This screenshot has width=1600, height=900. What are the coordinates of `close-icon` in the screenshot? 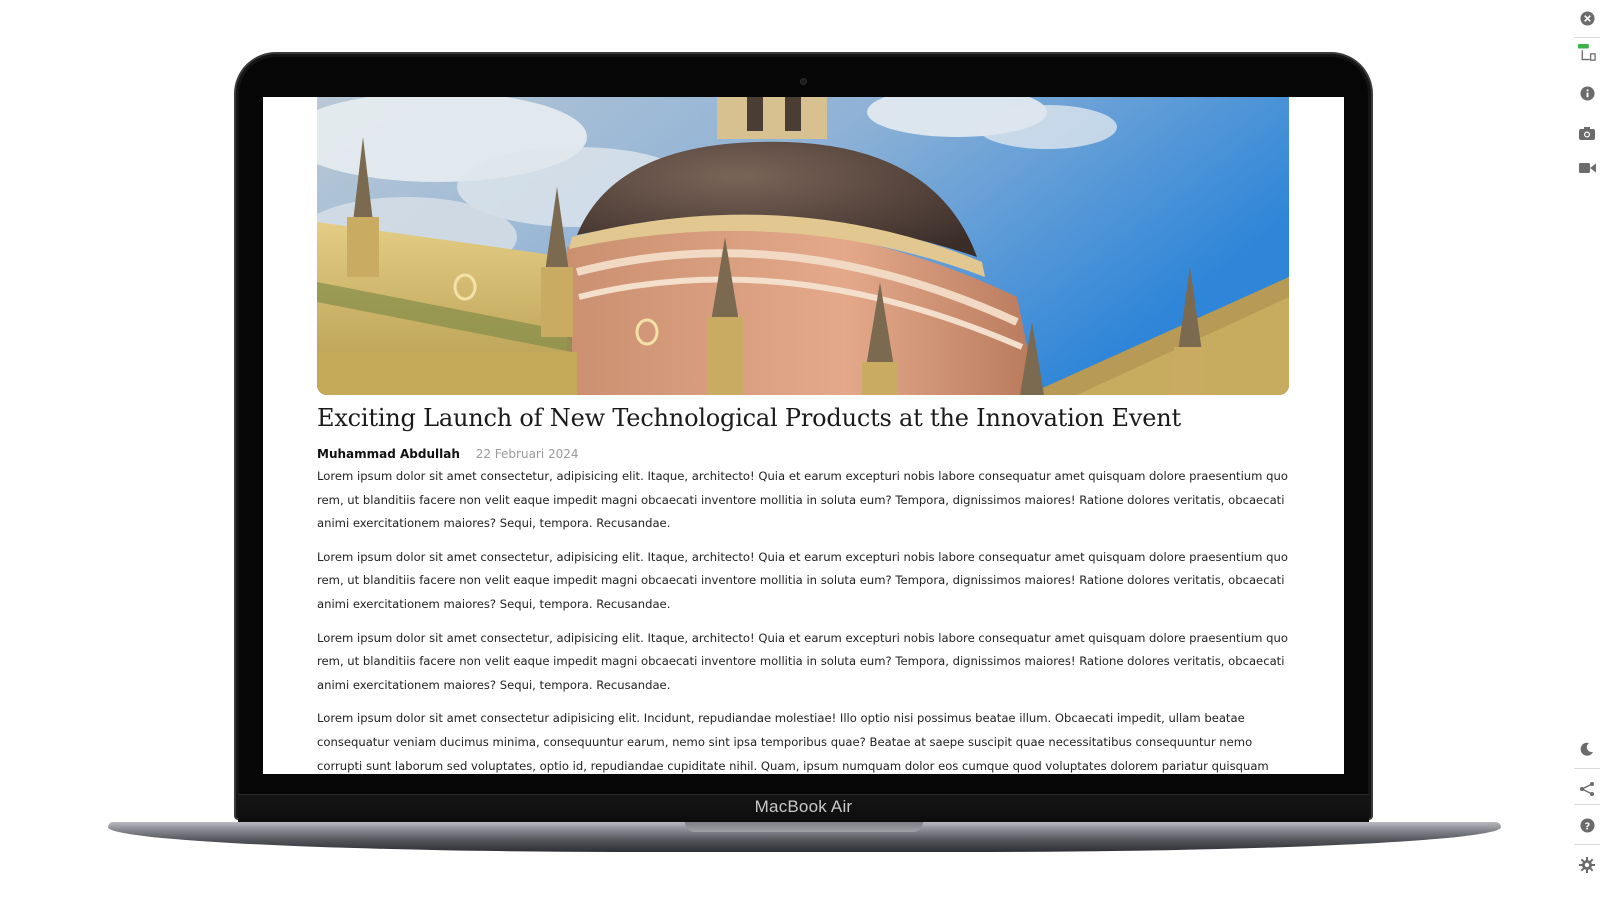 It's located at (1587, 18).